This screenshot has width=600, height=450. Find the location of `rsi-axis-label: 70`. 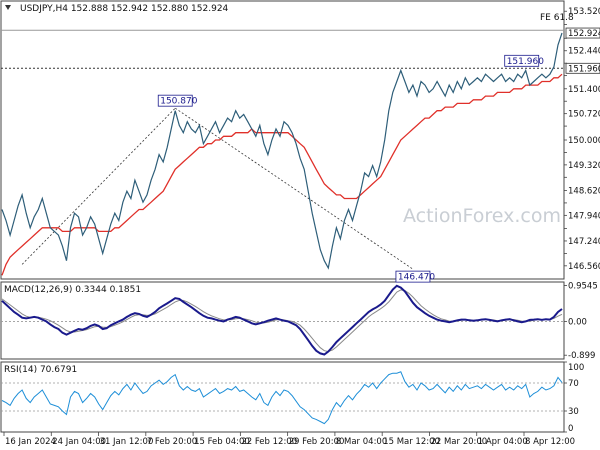

rsi-axis-label: 70 is located at coordinates (573, 384).